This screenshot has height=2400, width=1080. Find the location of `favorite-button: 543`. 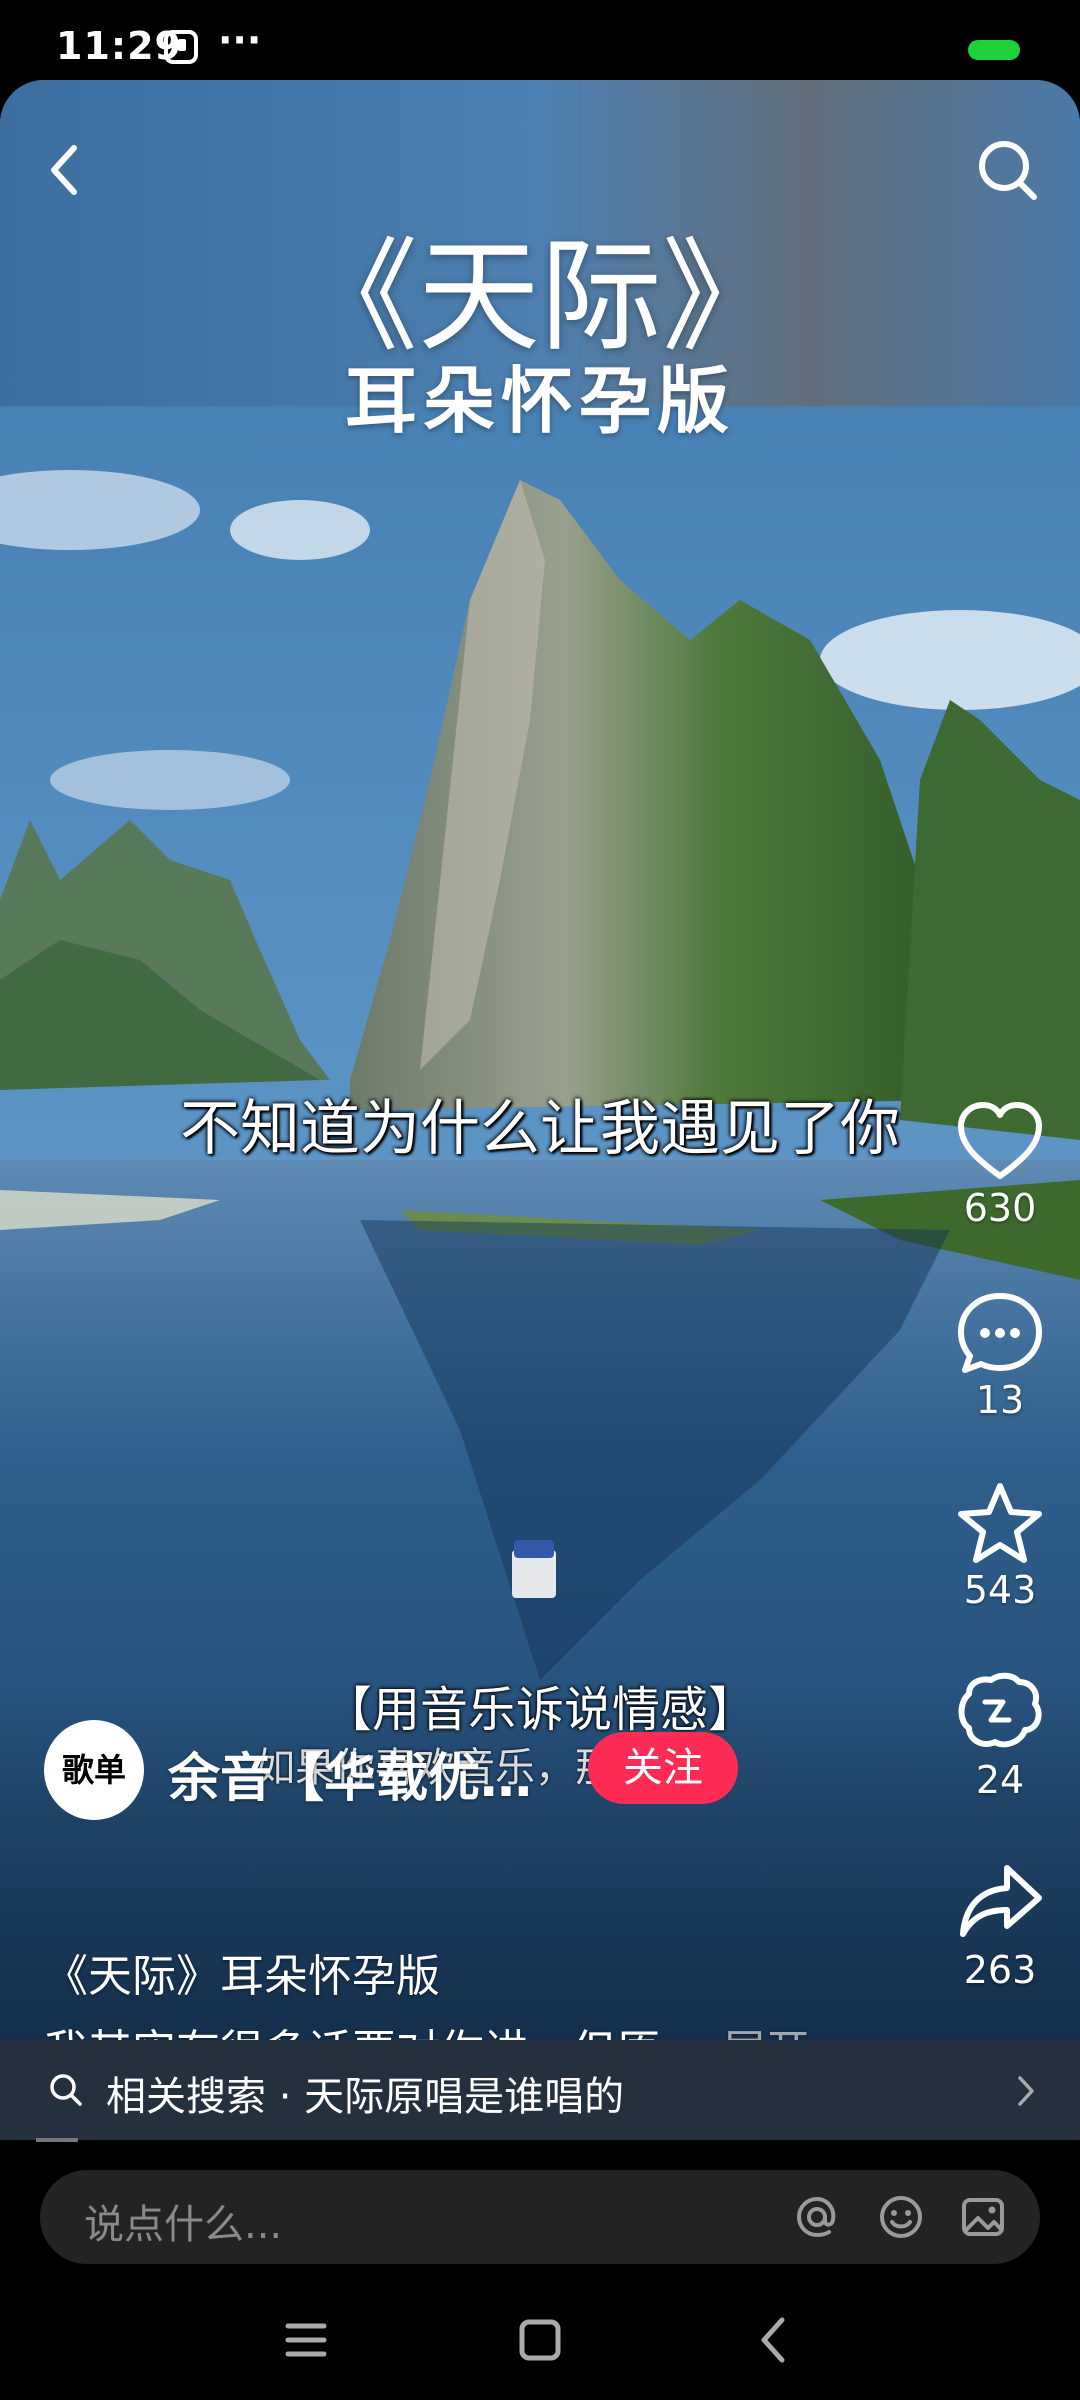

favorite-button: 543 is located at coordinates (1000, 1546).